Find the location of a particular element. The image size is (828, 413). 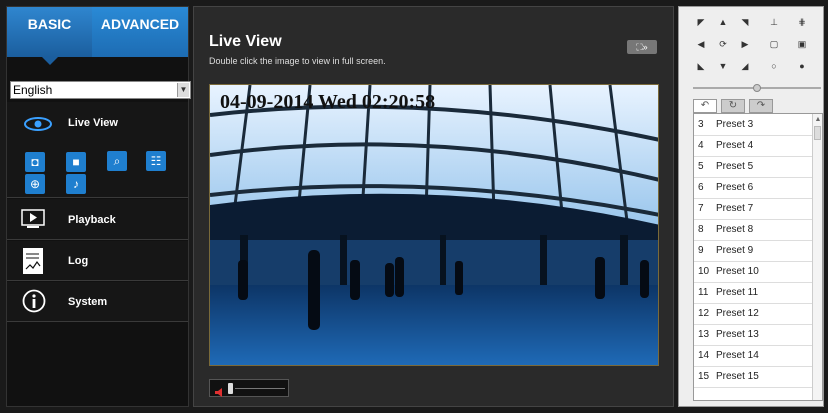

list-item: 13 Preset 13 is located at coordinates (753, 335).